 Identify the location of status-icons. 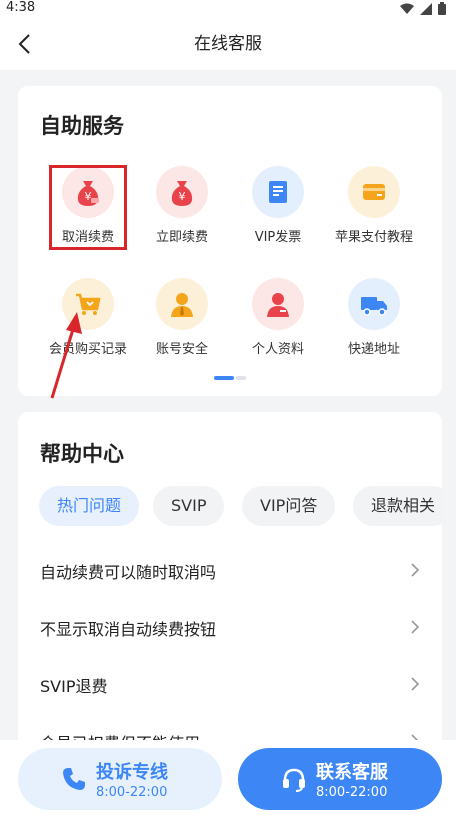
(423, 8).